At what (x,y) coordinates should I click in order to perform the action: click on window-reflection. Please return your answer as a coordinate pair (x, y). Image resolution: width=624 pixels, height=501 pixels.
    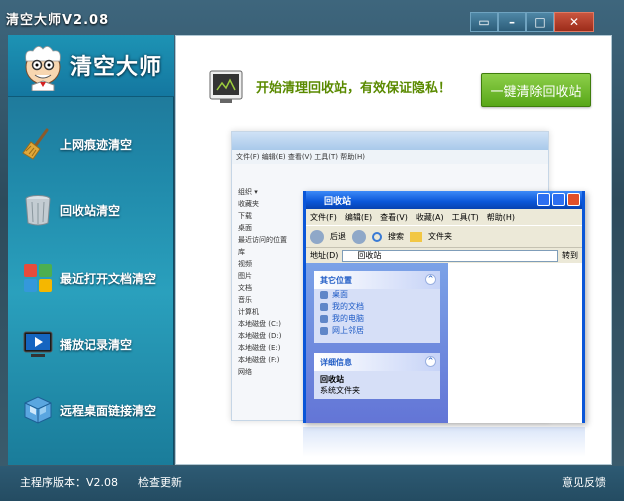
    Looking at the image, I should click on (444, 442).